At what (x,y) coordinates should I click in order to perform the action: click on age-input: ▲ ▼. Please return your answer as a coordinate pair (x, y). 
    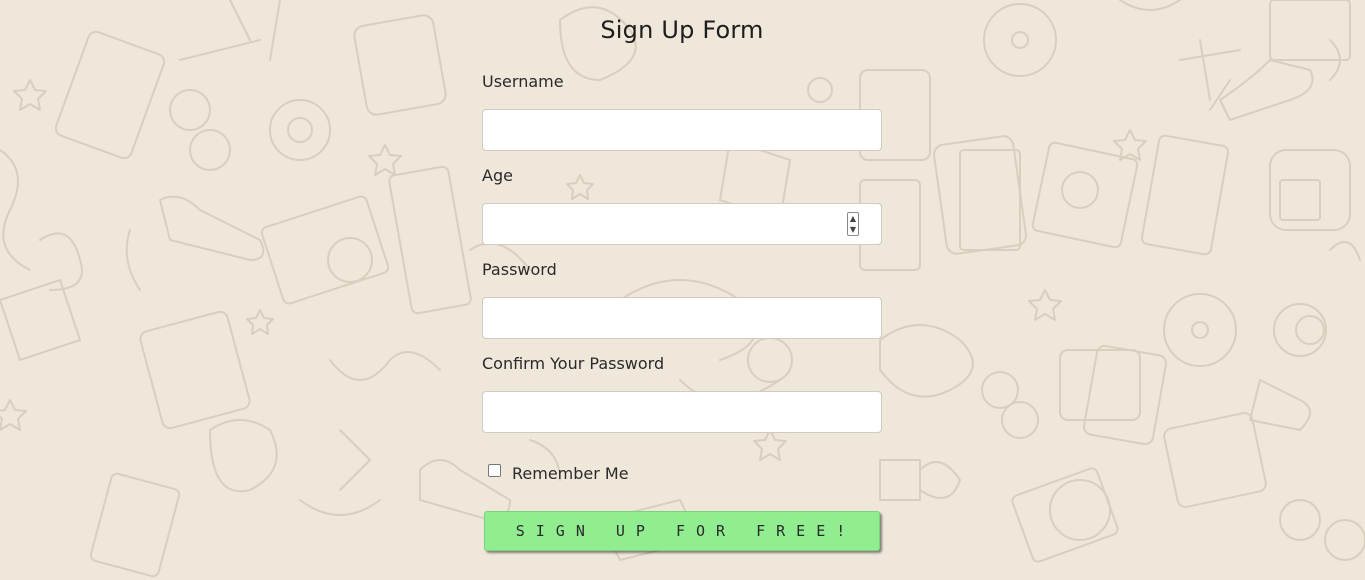
    Looking at the image, I should click on (682, 224).